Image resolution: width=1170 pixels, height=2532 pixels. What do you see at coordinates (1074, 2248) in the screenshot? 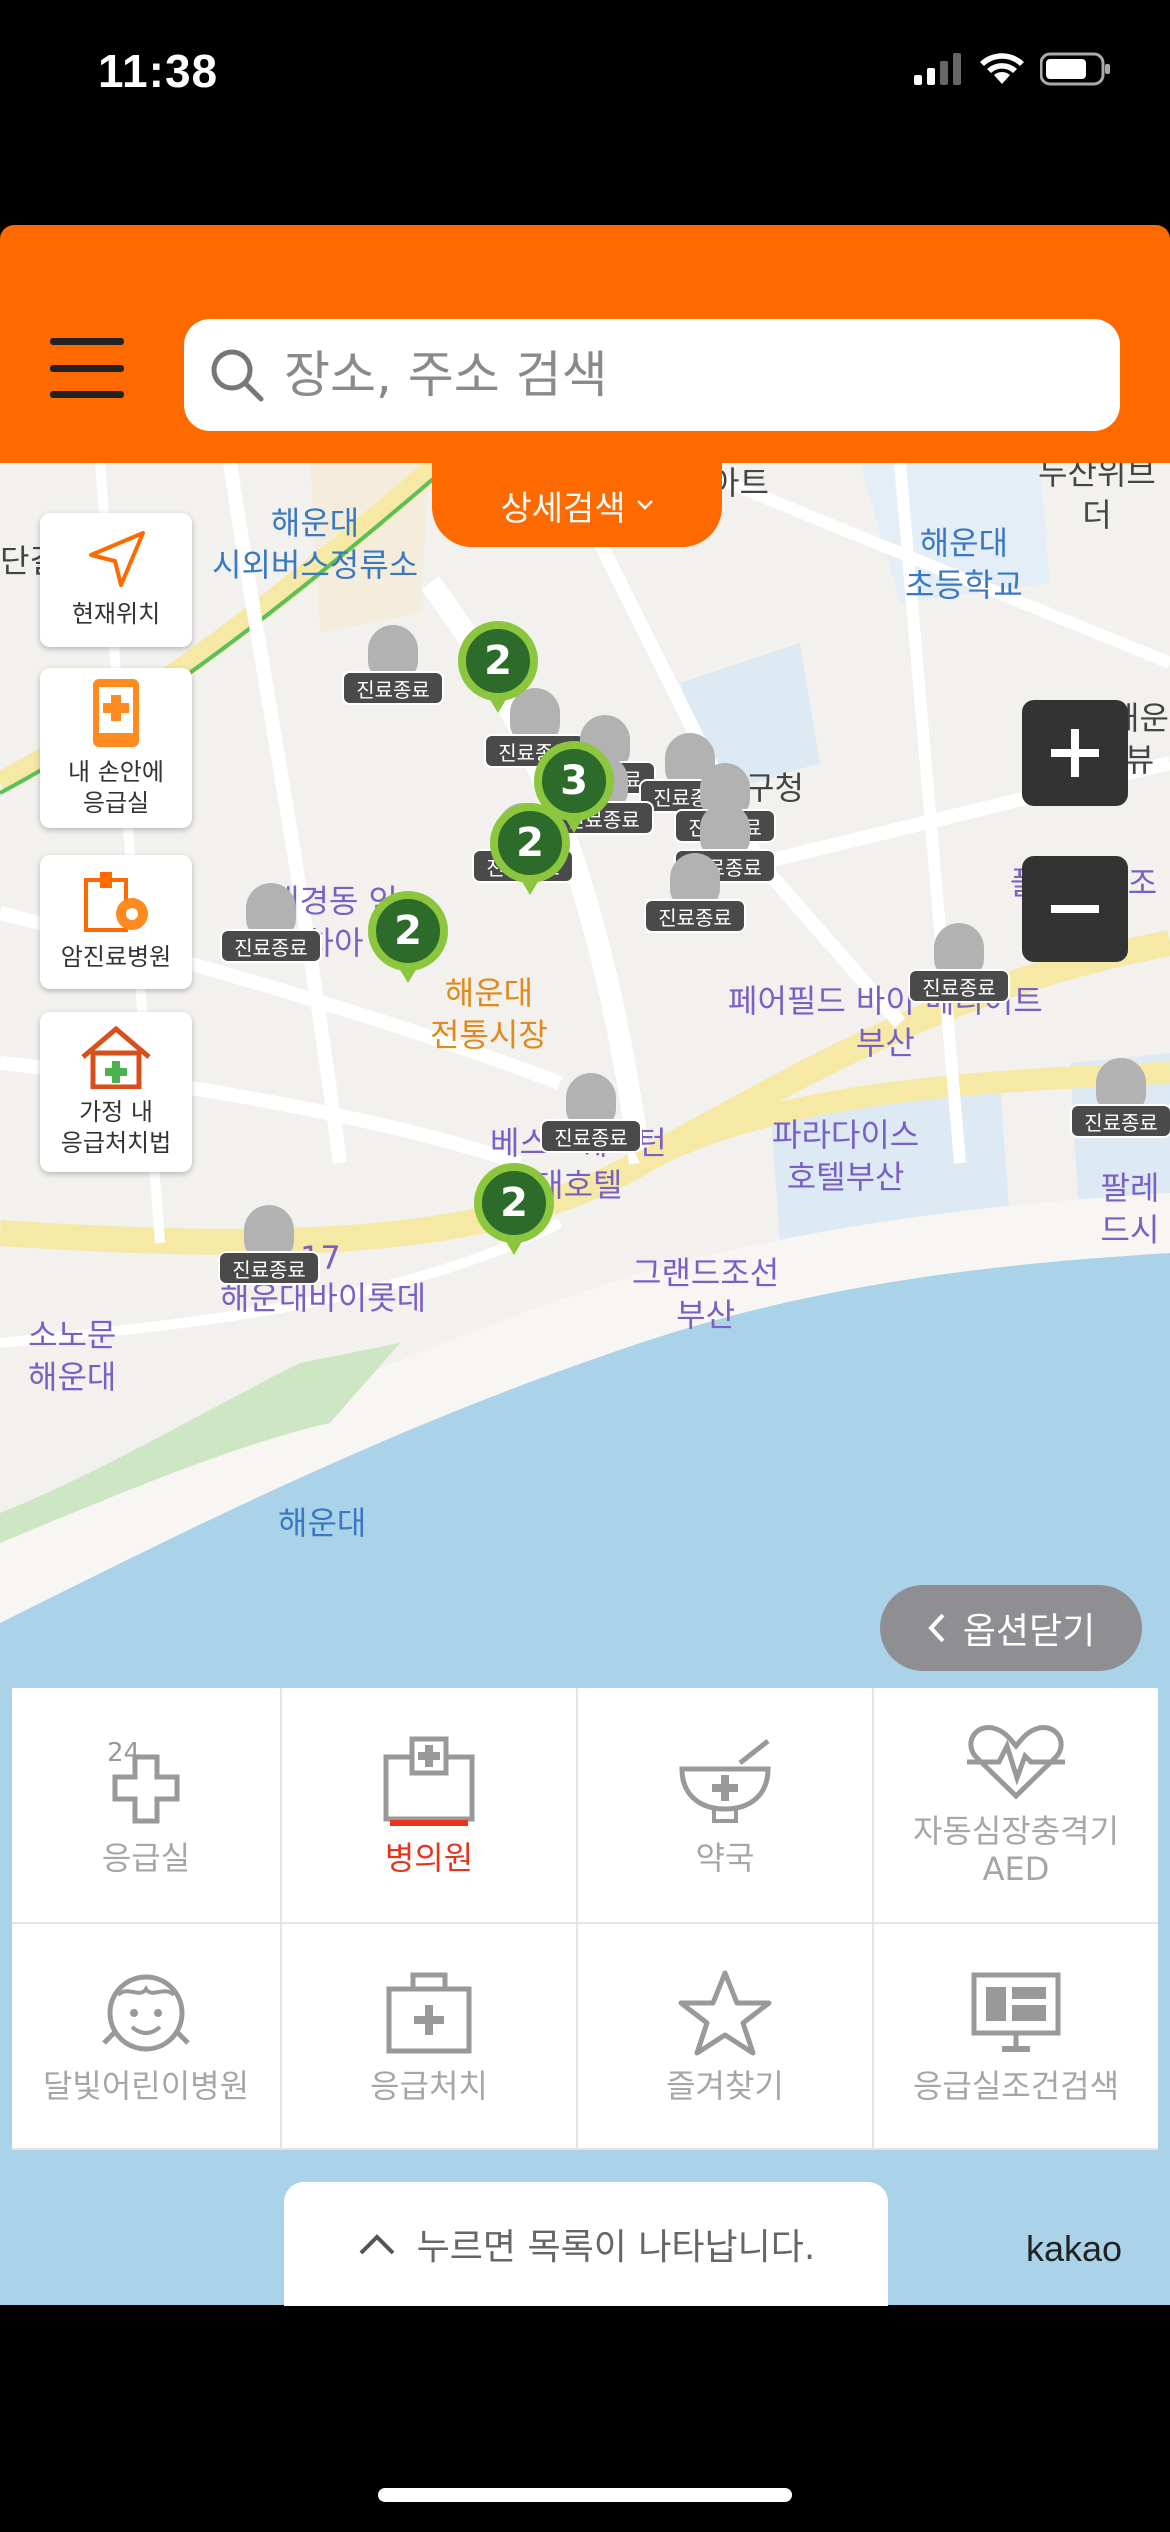
I see `kakao-logo: kakao` at bounding box center [1074, 2248].